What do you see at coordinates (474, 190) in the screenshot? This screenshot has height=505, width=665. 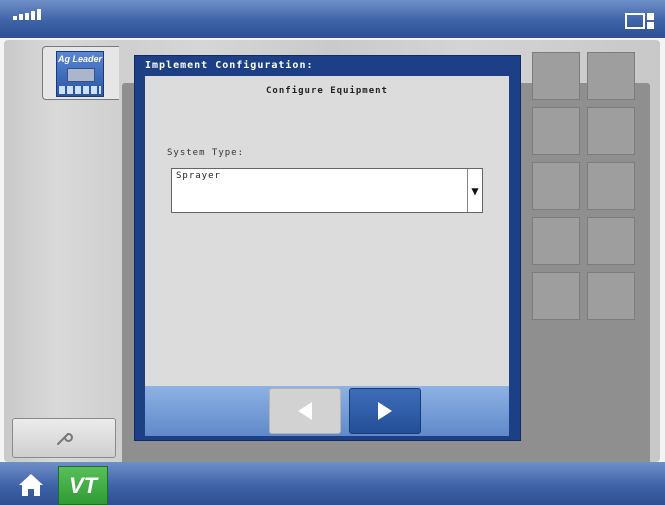 I see `dropdown-arrow-icon: ▼` at bounding box center [474, 190].